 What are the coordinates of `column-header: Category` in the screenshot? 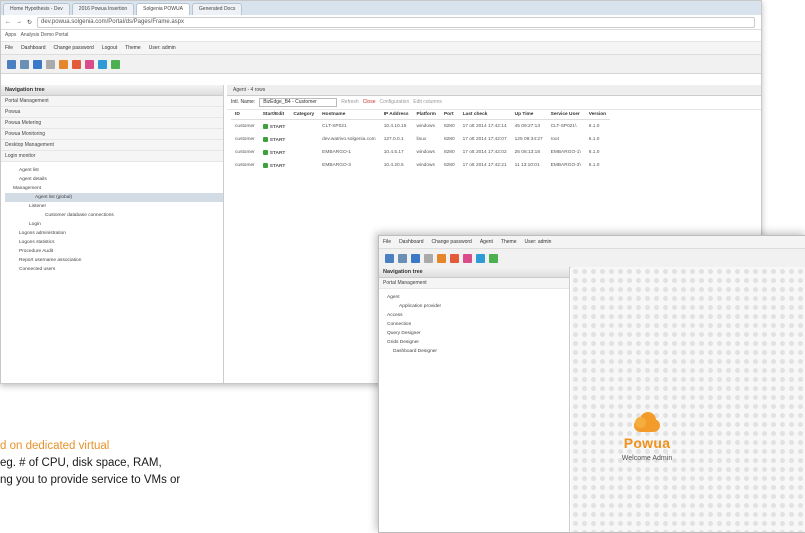 It's located at (304, 115).